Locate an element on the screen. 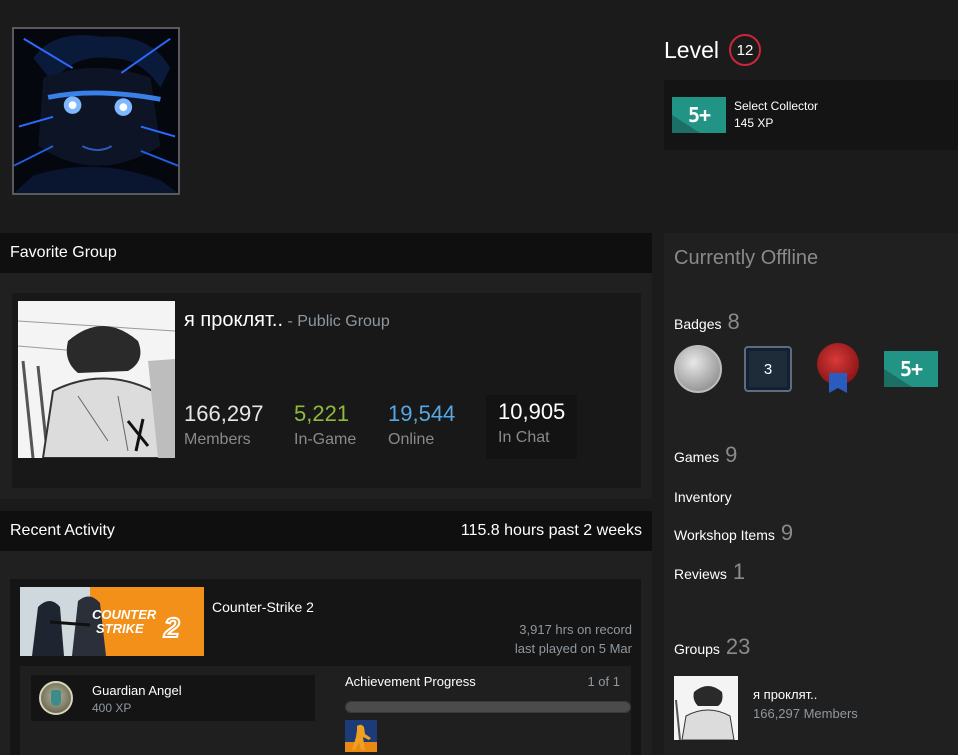  inventory-link: Inventory is located at coordinates (703, 497).